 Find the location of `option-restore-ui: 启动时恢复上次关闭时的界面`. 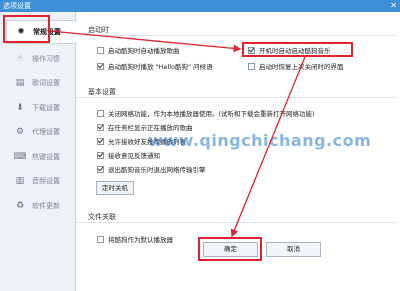

option-restore-ui: 启动时恢复上次关闭时的界面 is located at coordinates (296, 66).